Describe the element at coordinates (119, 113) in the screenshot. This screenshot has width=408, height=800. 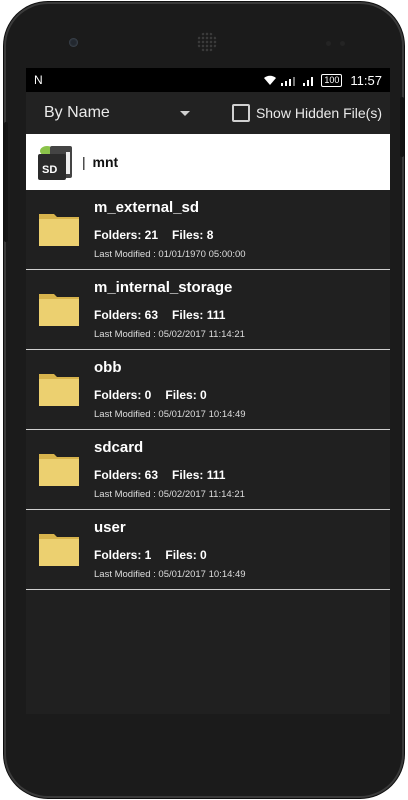
I see `sort-dropdown: By Name` at that location.